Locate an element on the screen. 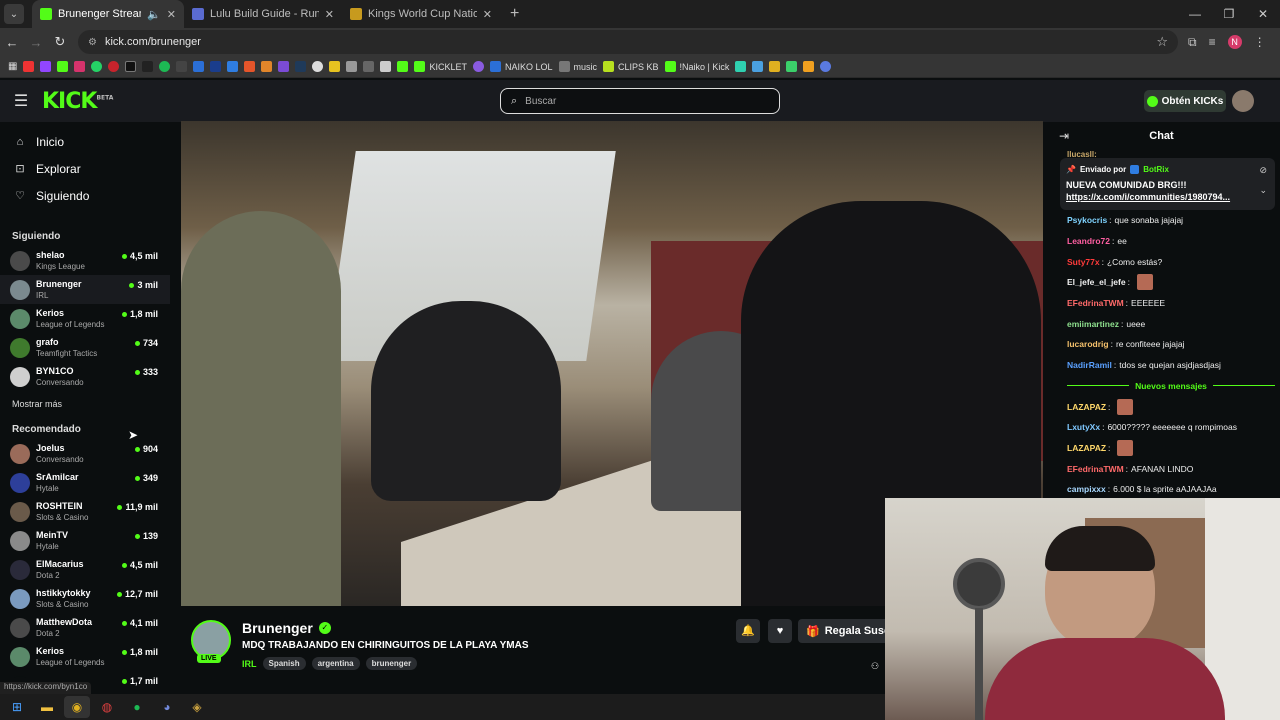  bookmark-clips-kb: CLIPS KB is located at coordinates (631, 66).